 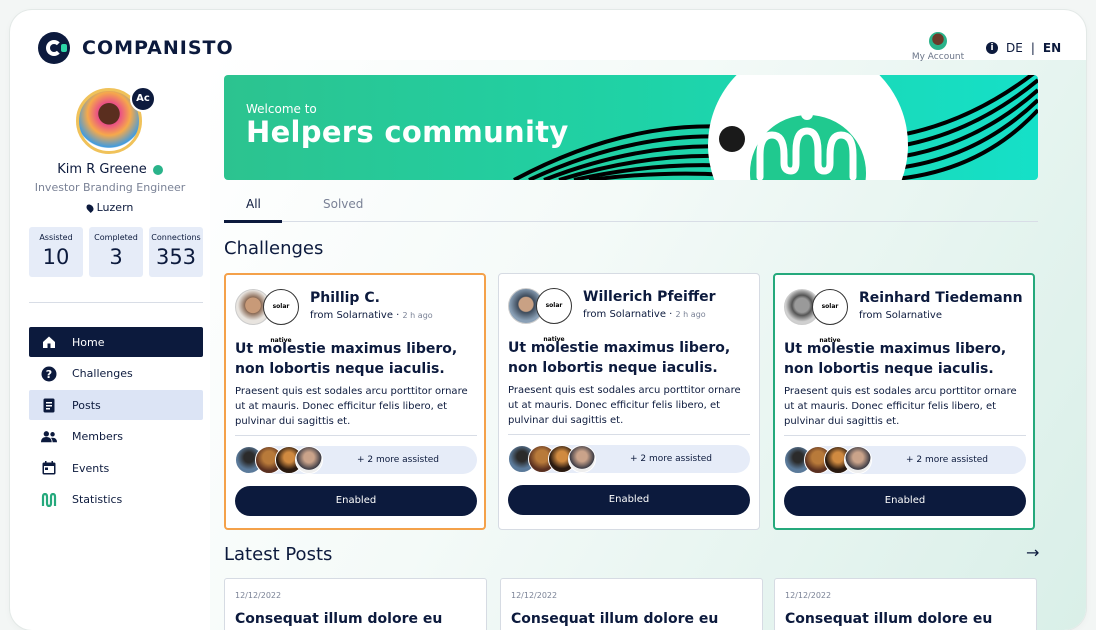 What do you see at coordinates (49, 342) in the screenshot?
I see `home-icon` at bounding box center [49, 342].